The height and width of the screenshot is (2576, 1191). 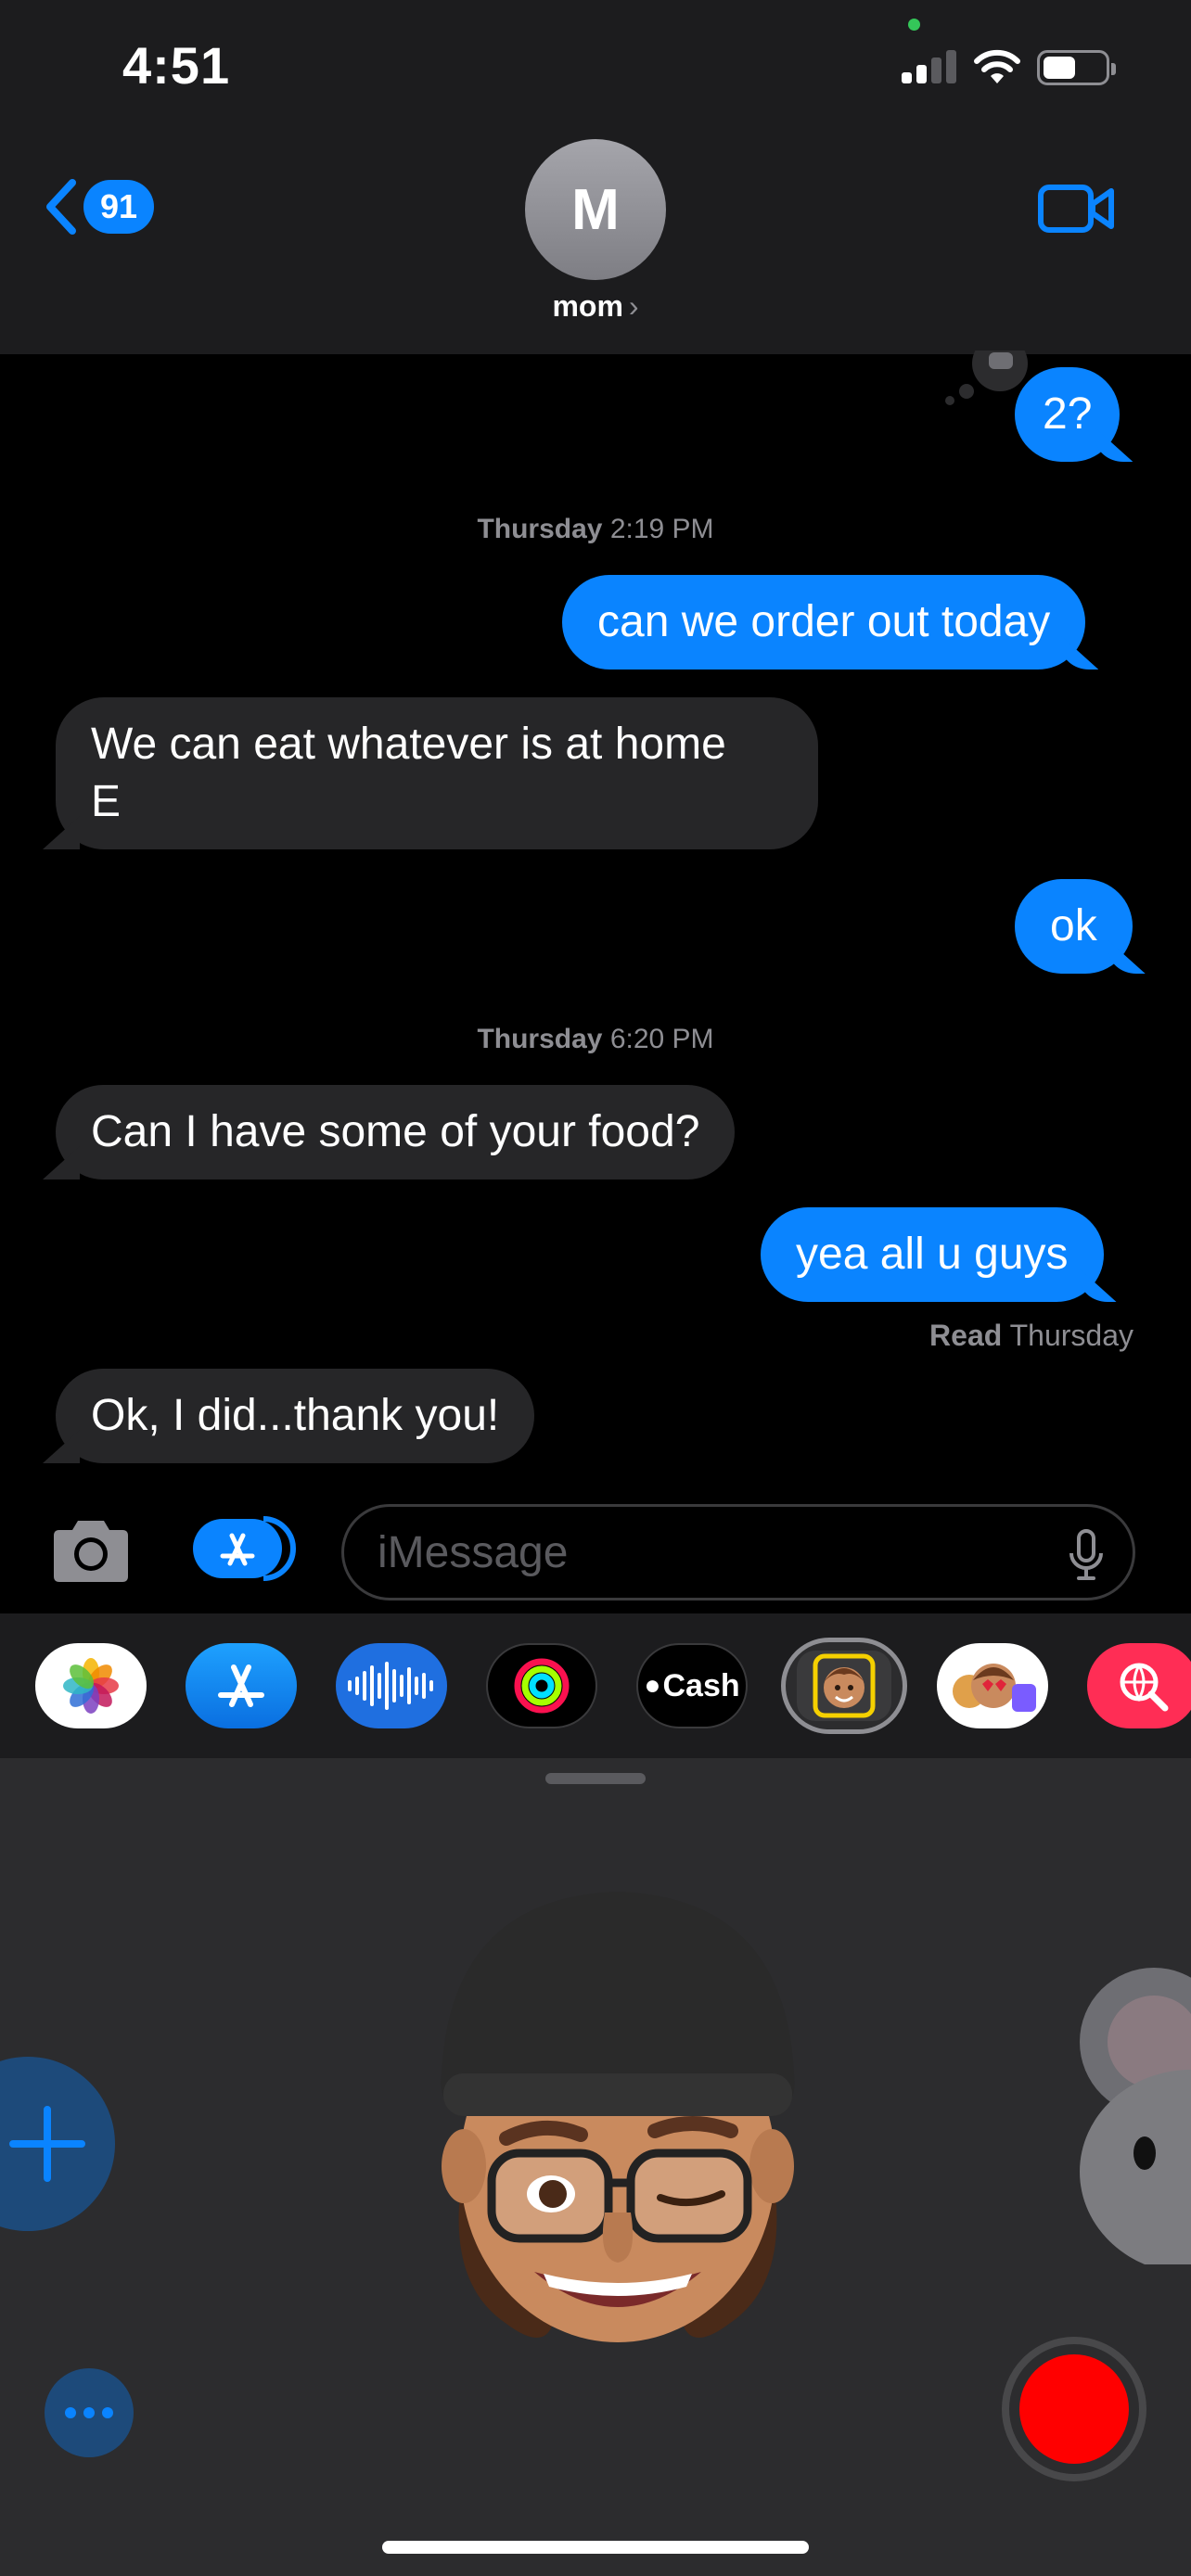 I want to click on activity-icon, so click(x=542, y=1686).